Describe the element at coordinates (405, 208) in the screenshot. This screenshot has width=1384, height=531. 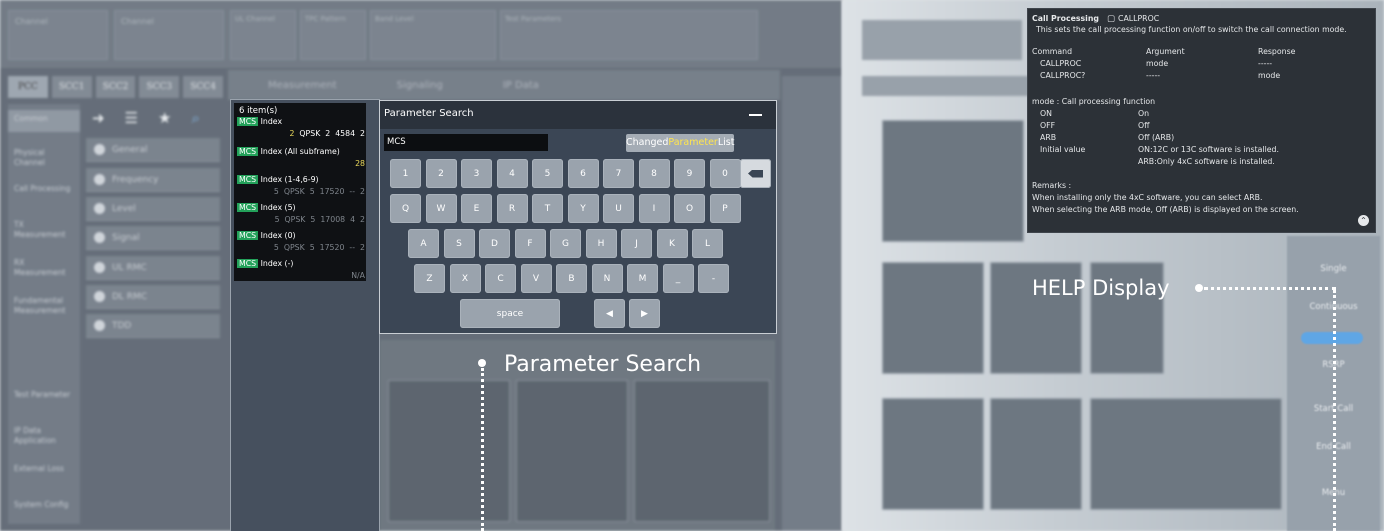
I see `key-q: Q` at that location.